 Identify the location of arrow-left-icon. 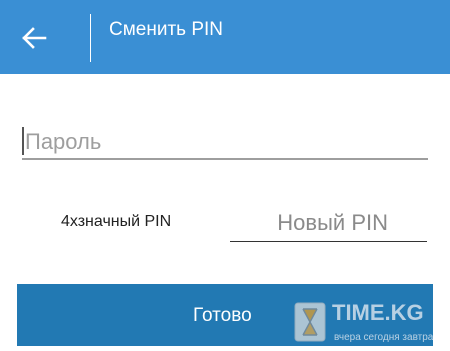
(34, 38).